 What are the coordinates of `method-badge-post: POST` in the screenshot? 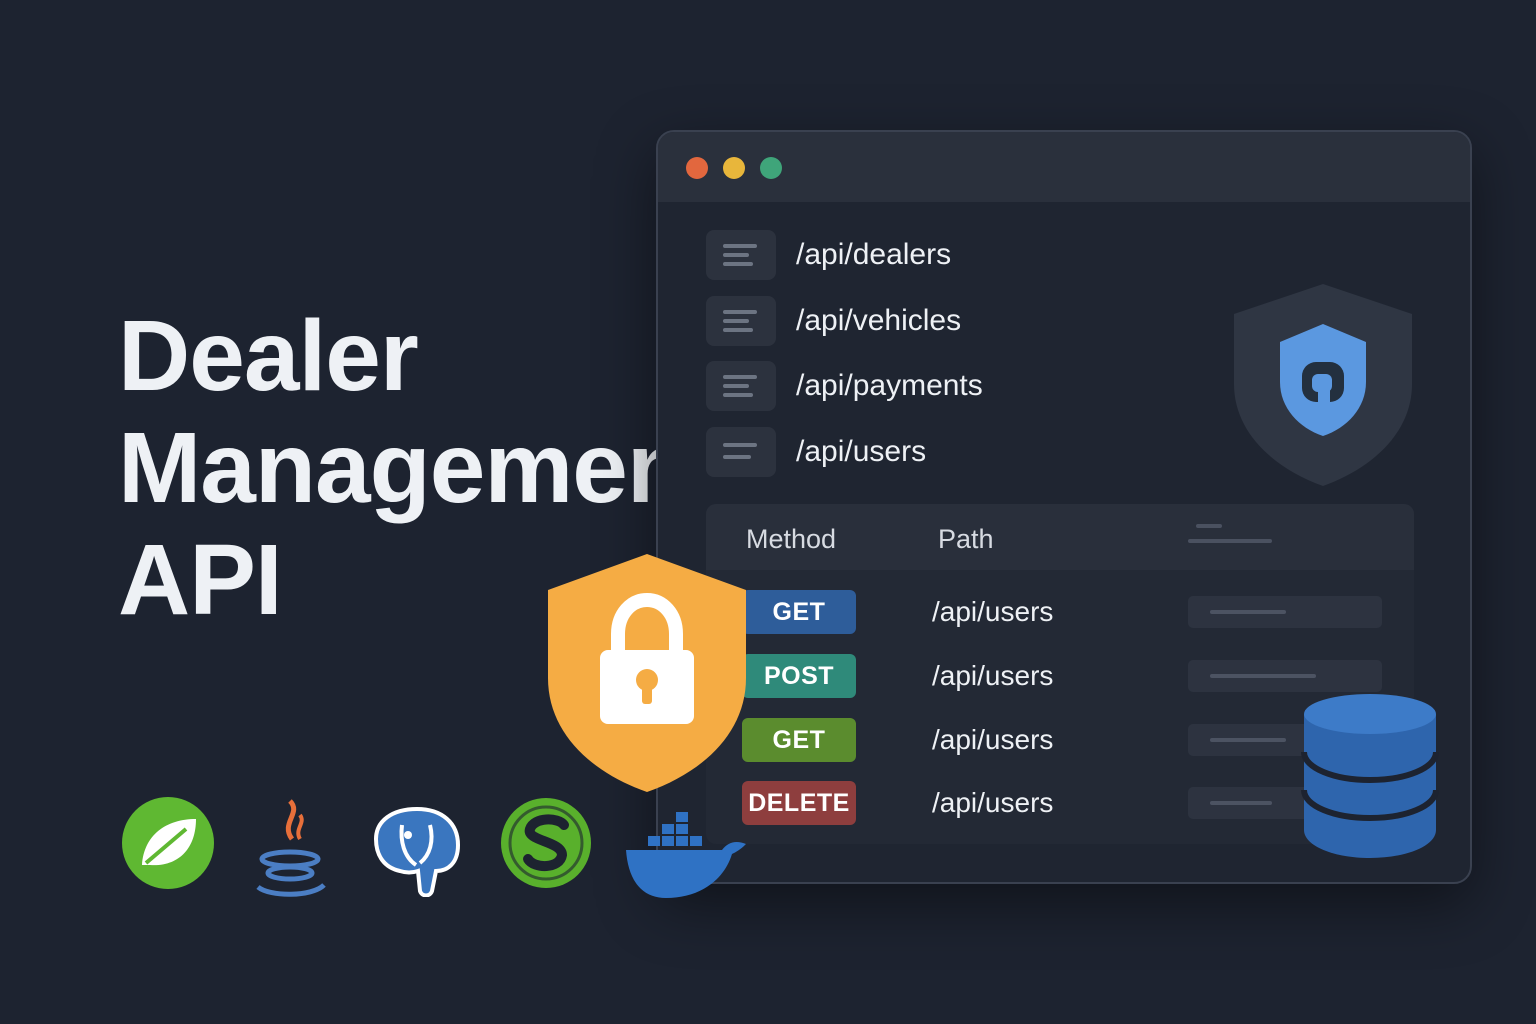 It's located at (799, 676).